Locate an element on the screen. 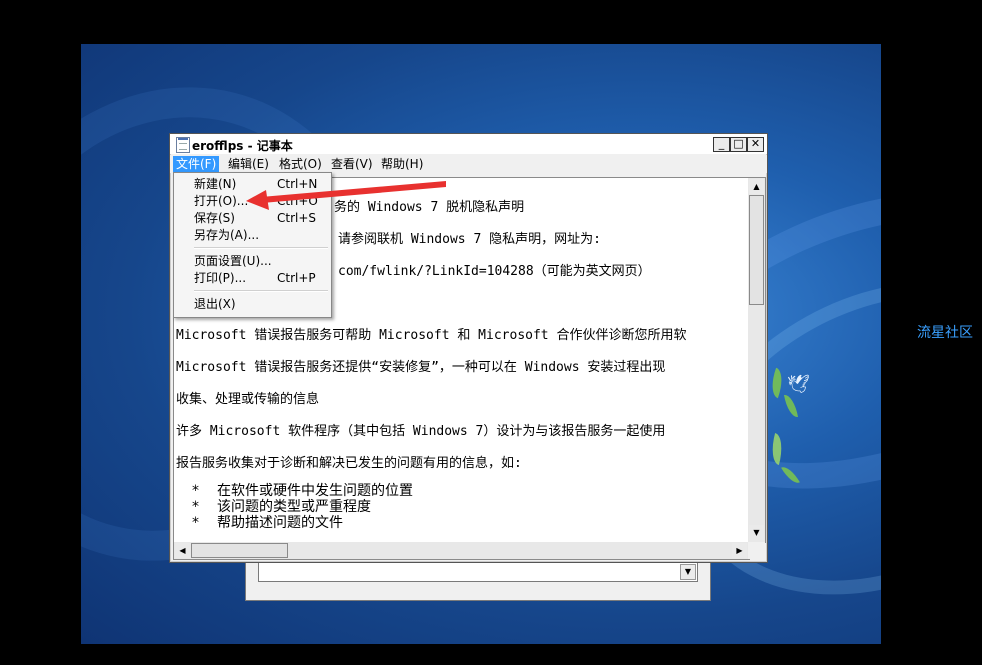 The height and width of the screenshot is (665, 982). annotation-arrow-icon is located at coordinates (346, 195).